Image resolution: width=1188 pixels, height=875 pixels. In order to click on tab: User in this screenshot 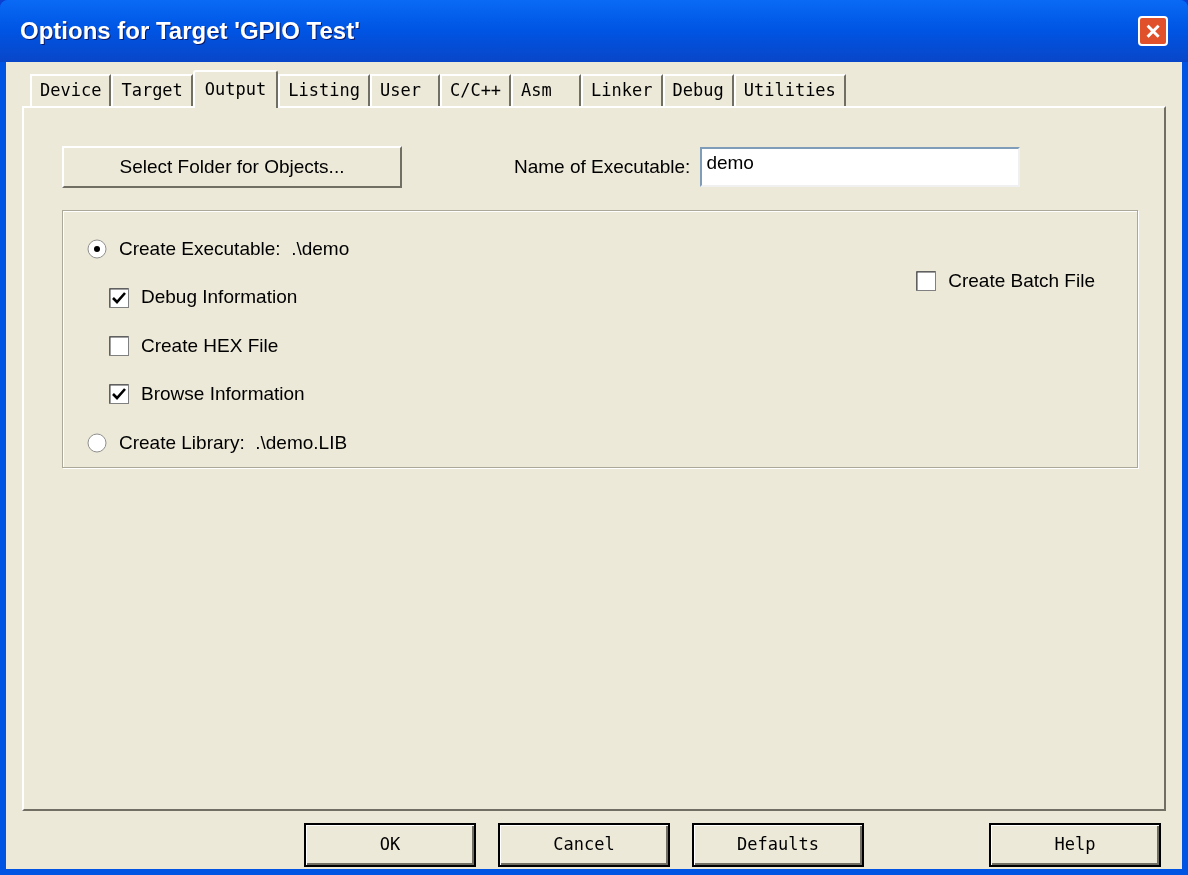, I will do `click(404, 90)`.